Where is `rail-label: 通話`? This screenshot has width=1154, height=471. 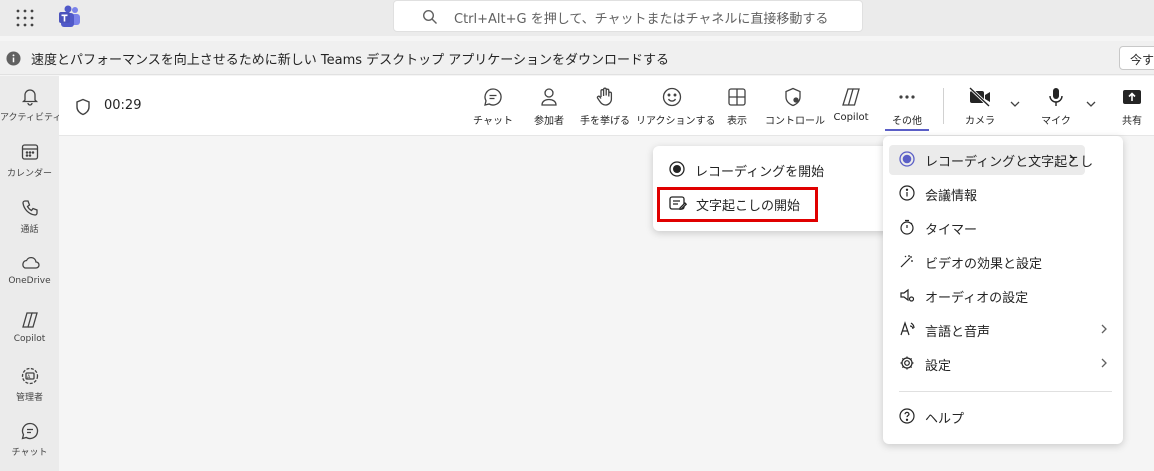 rail-label: 通話 is located at coordinates (29, 230).